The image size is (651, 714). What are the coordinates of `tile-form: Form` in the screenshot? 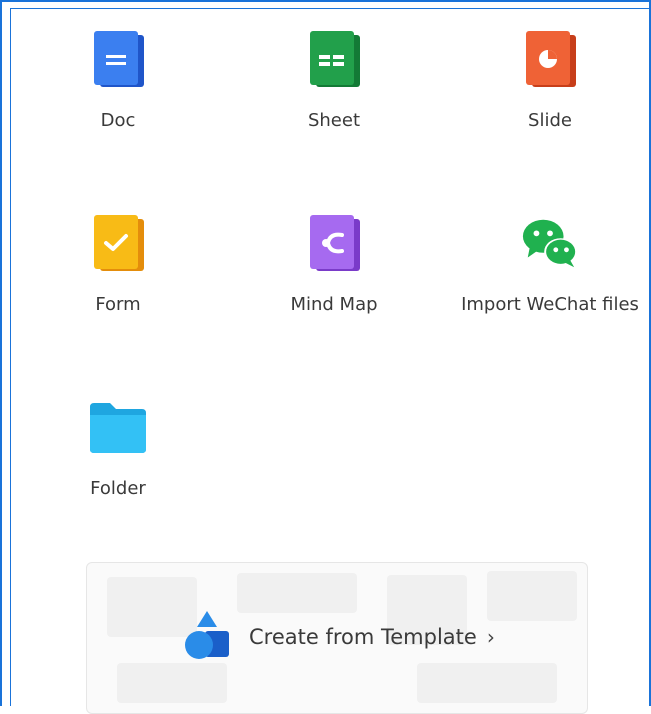 It's located at (118, 279).